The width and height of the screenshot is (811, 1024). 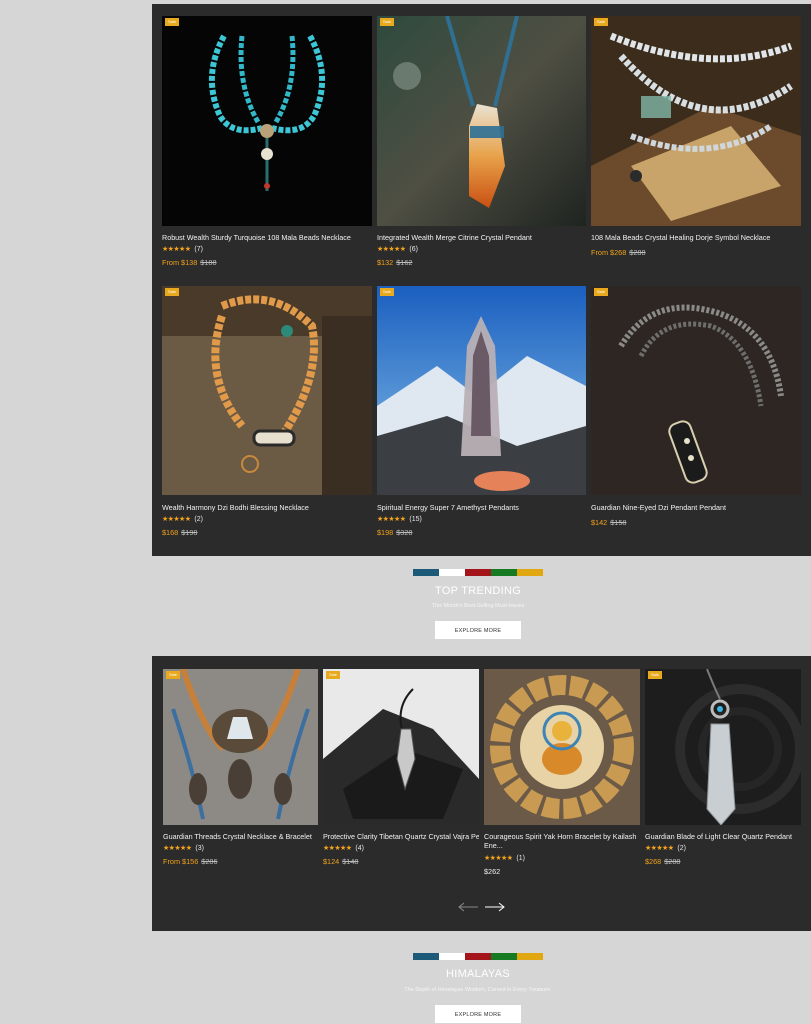 I want to click on current-price: $132, so click(x=385, y=262).